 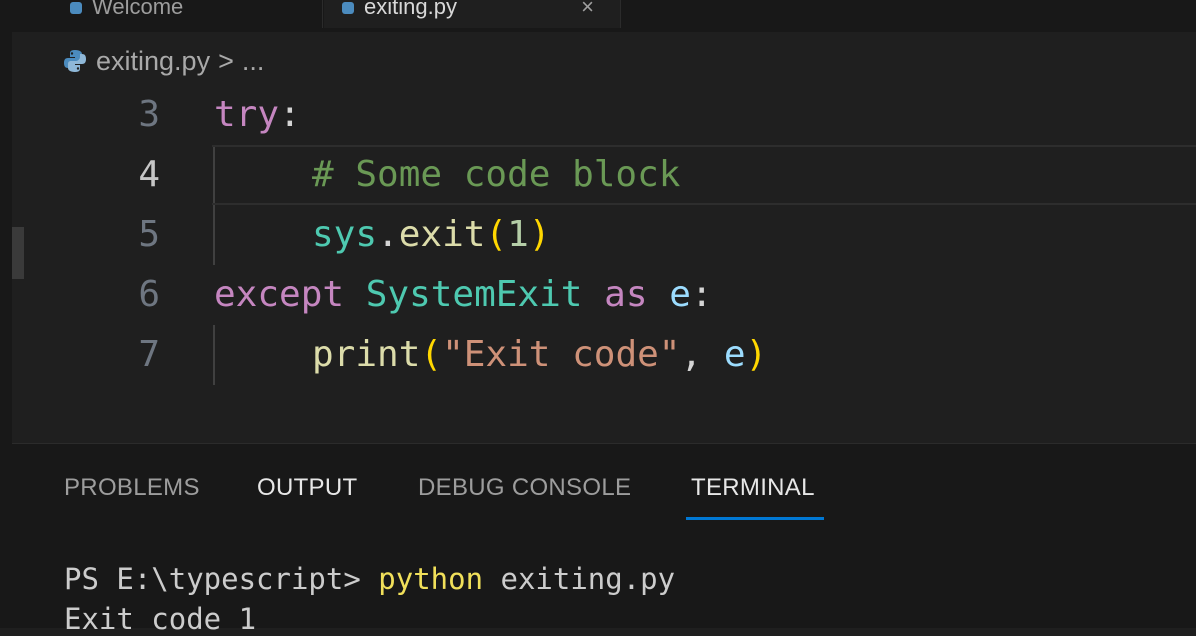 I want to click on code-text: # Some code block, so click(x=496, y=175).